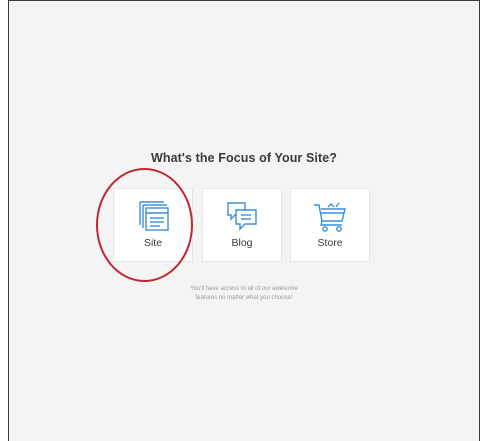 The height and width of the screenshot is (441, 480). I want to click on features-note-line2: features no matter what you choose!, so click(244, 298).